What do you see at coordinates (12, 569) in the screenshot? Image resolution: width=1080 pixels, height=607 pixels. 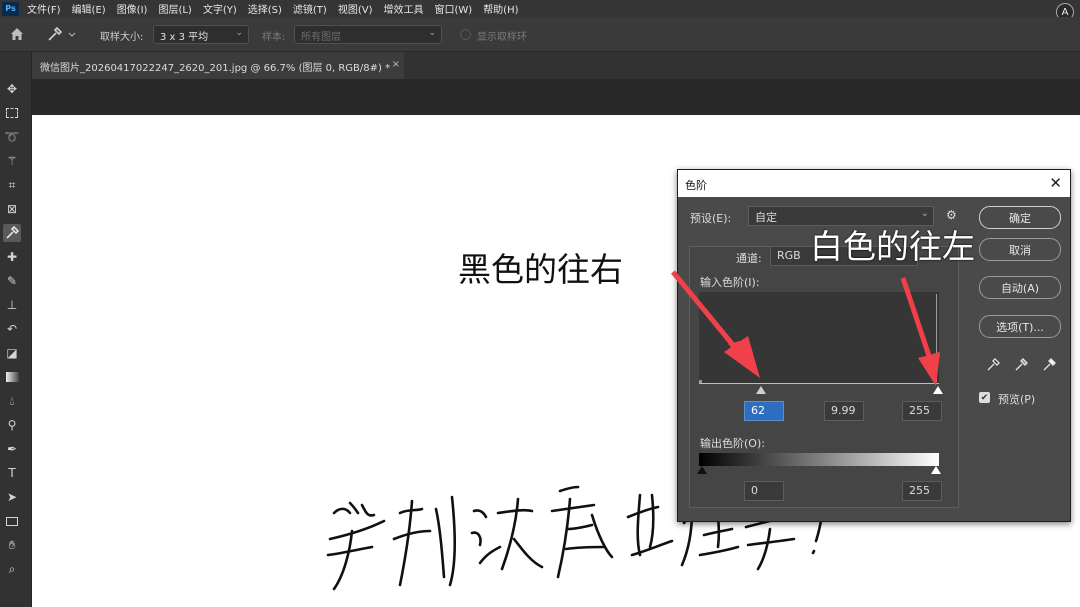 I see `zoom-tool-icon: ⌕` at bounding box center [12, 569].